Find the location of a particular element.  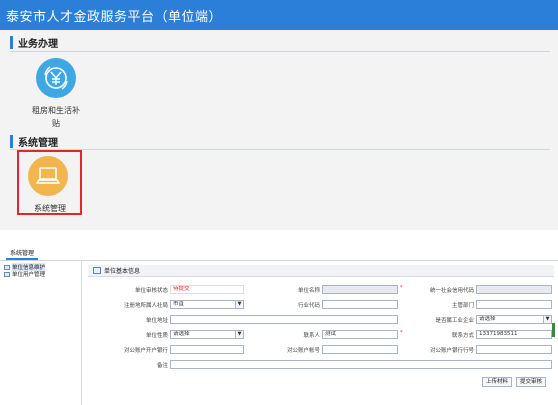

card-system-management: 系统管理 is located at coordinates (48, 191).